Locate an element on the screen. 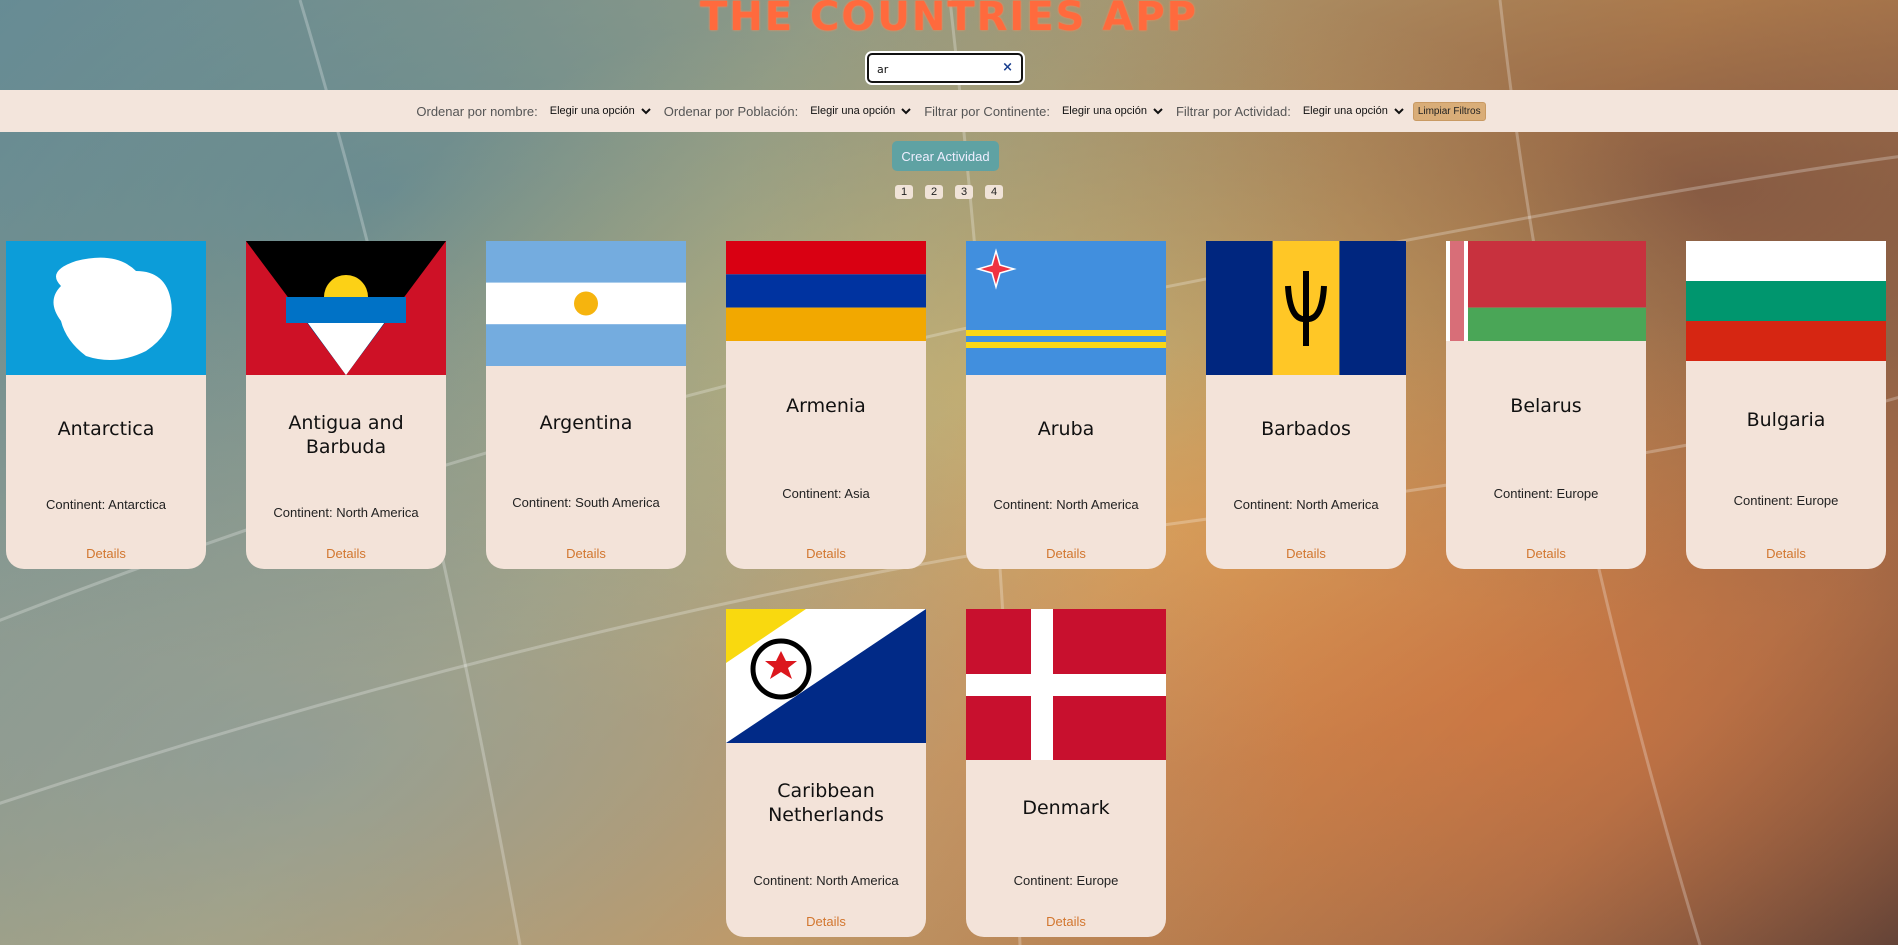 This screenshot has height=945, width=1898. country-name: Antarctica is located at coordinates (106, 429).